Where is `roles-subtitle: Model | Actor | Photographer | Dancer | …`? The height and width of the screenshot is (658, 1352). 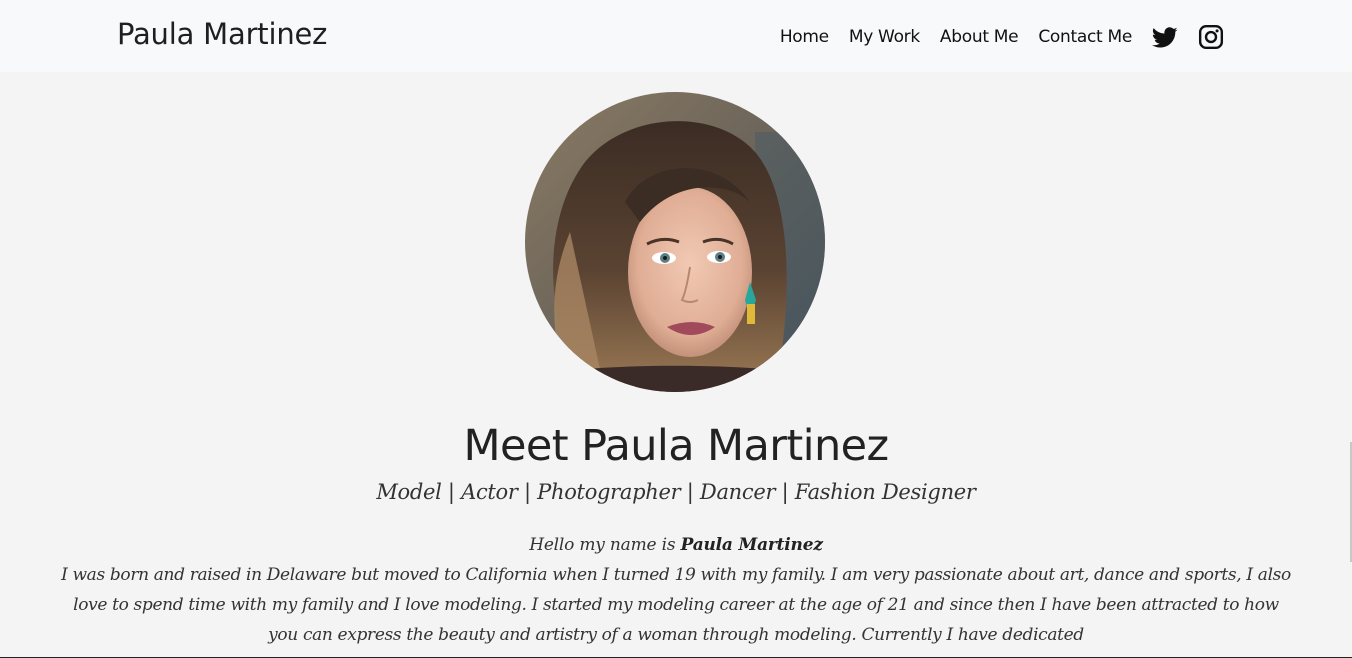
roles-subtitle: Model | Actor | Photographer | Dancer | … is located at coordinates (676, 492).